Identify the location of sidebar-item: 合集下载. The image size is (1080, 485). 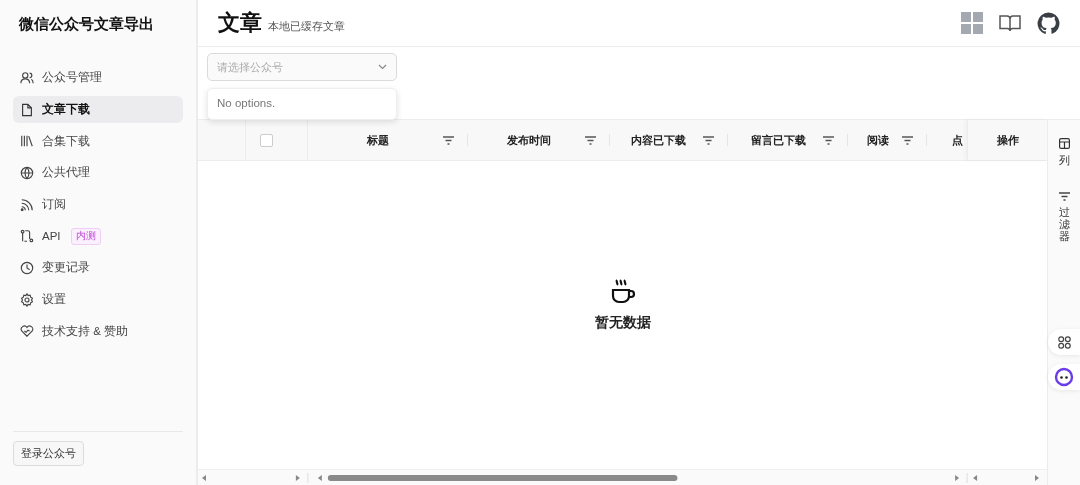
(98, 141).